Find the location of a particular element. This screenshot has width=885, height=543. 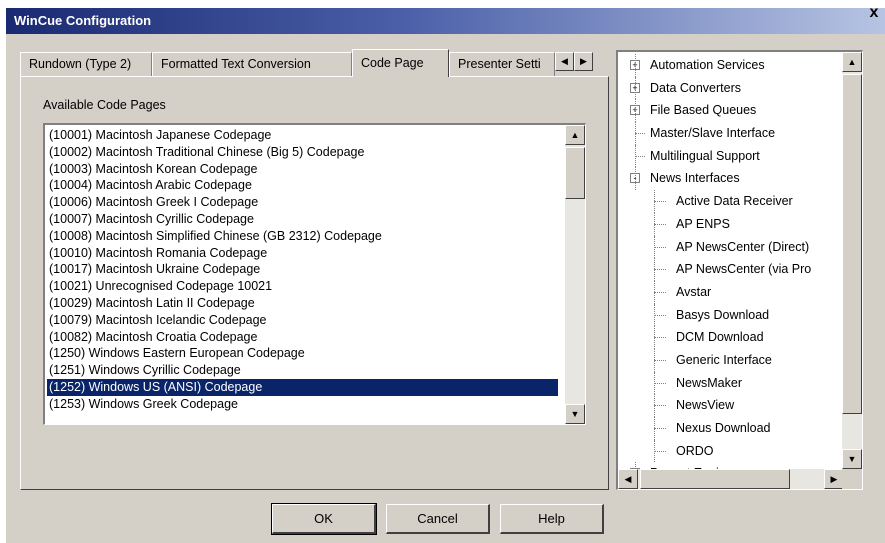

list-vertical-scrollbar: ▲ ▼ is located at coordinates (575, 274).